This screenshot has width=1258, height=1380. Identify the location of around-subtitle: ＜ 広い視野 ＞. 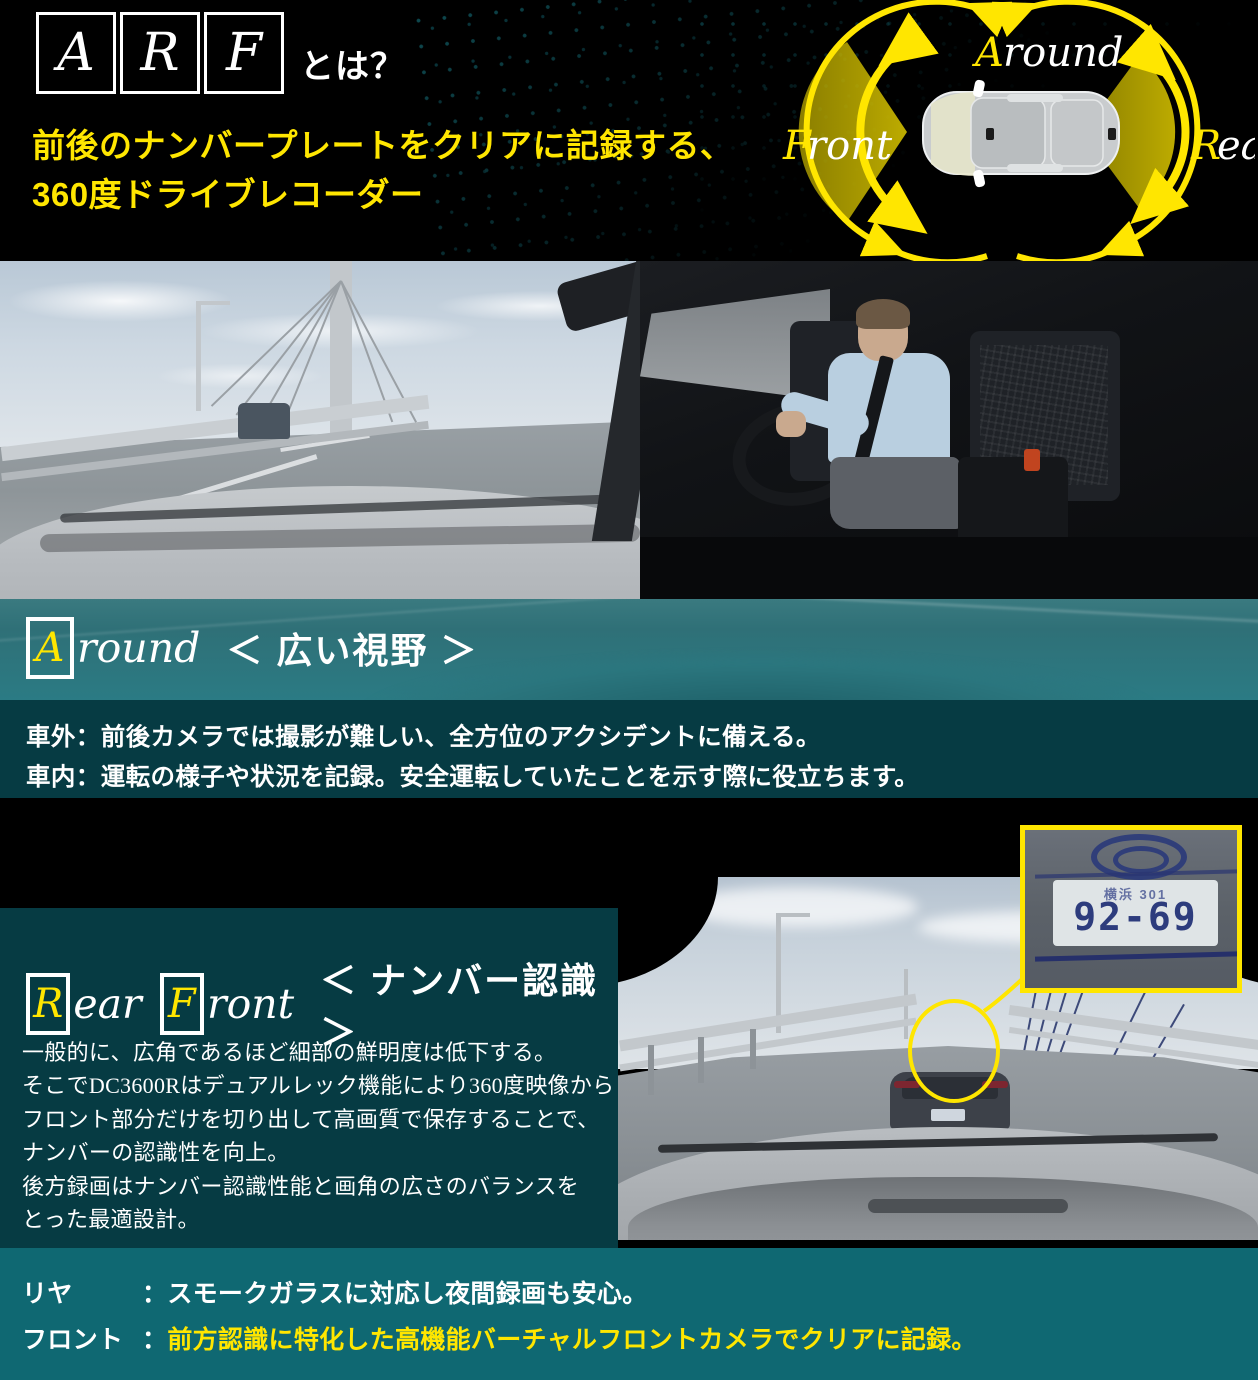
(352, 650).